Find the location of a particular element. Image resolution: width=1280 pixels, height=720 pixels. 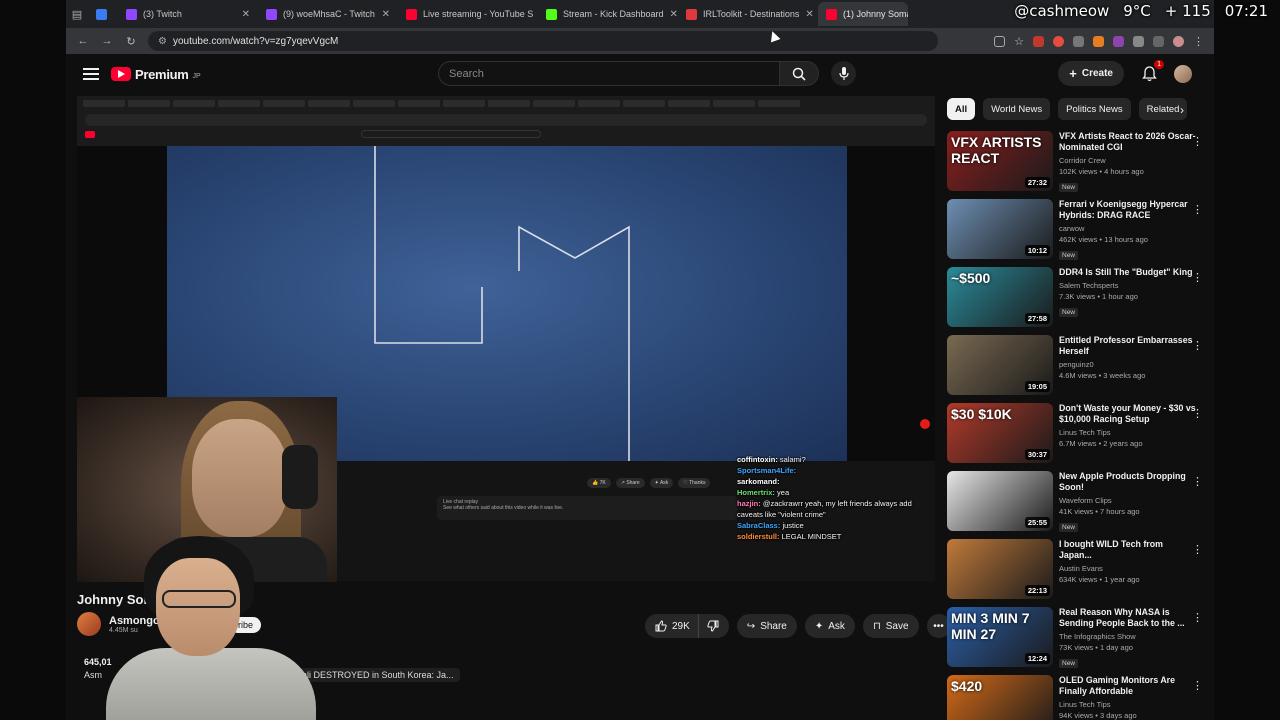

recommendation-channel: Salem Techsperts is located at coordinates (1128, 285).